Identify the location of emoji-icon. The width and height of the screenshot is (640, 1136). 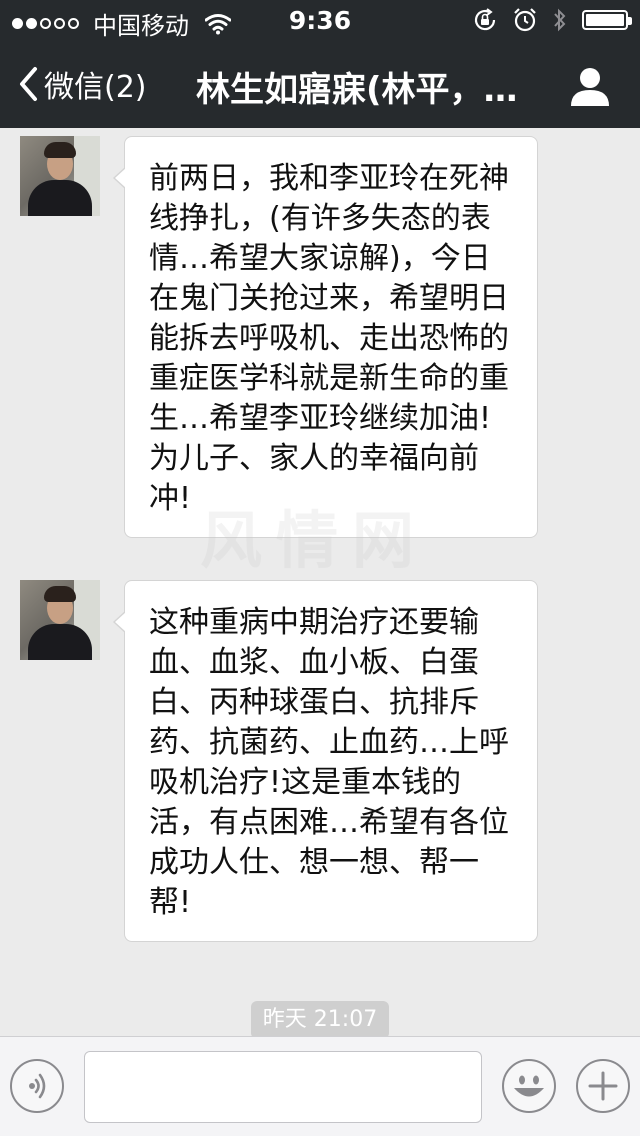
(529, 1086).